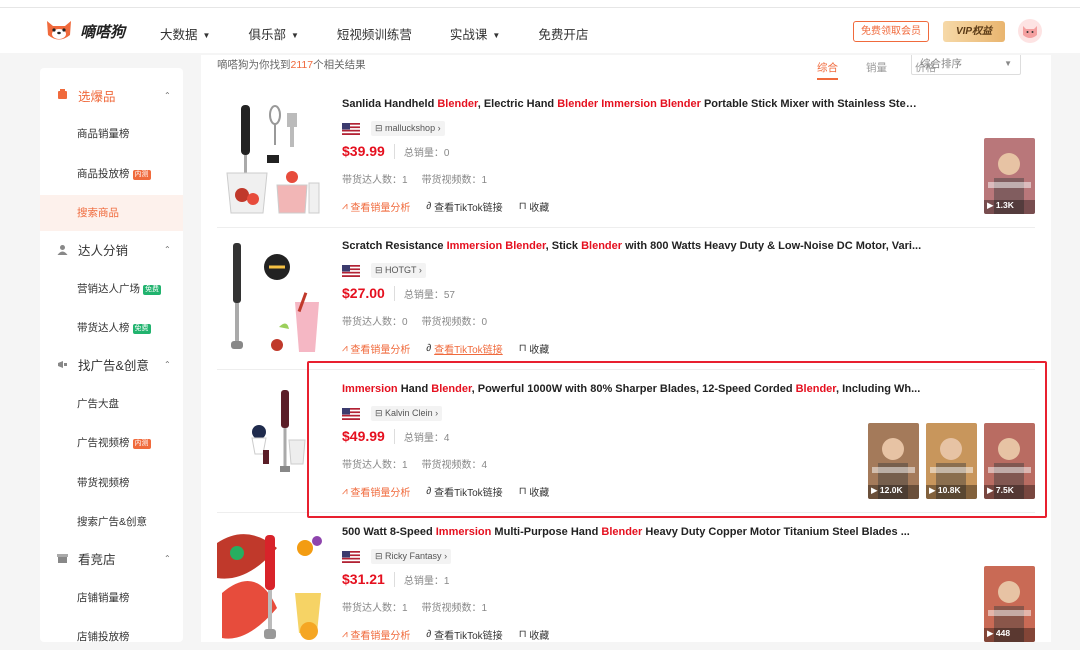 The width and height of the screenshot is (1080, 650). Describe the element at coordinates (380, 556) in the screenshot. I see `store-icon: ⊟` at that location.